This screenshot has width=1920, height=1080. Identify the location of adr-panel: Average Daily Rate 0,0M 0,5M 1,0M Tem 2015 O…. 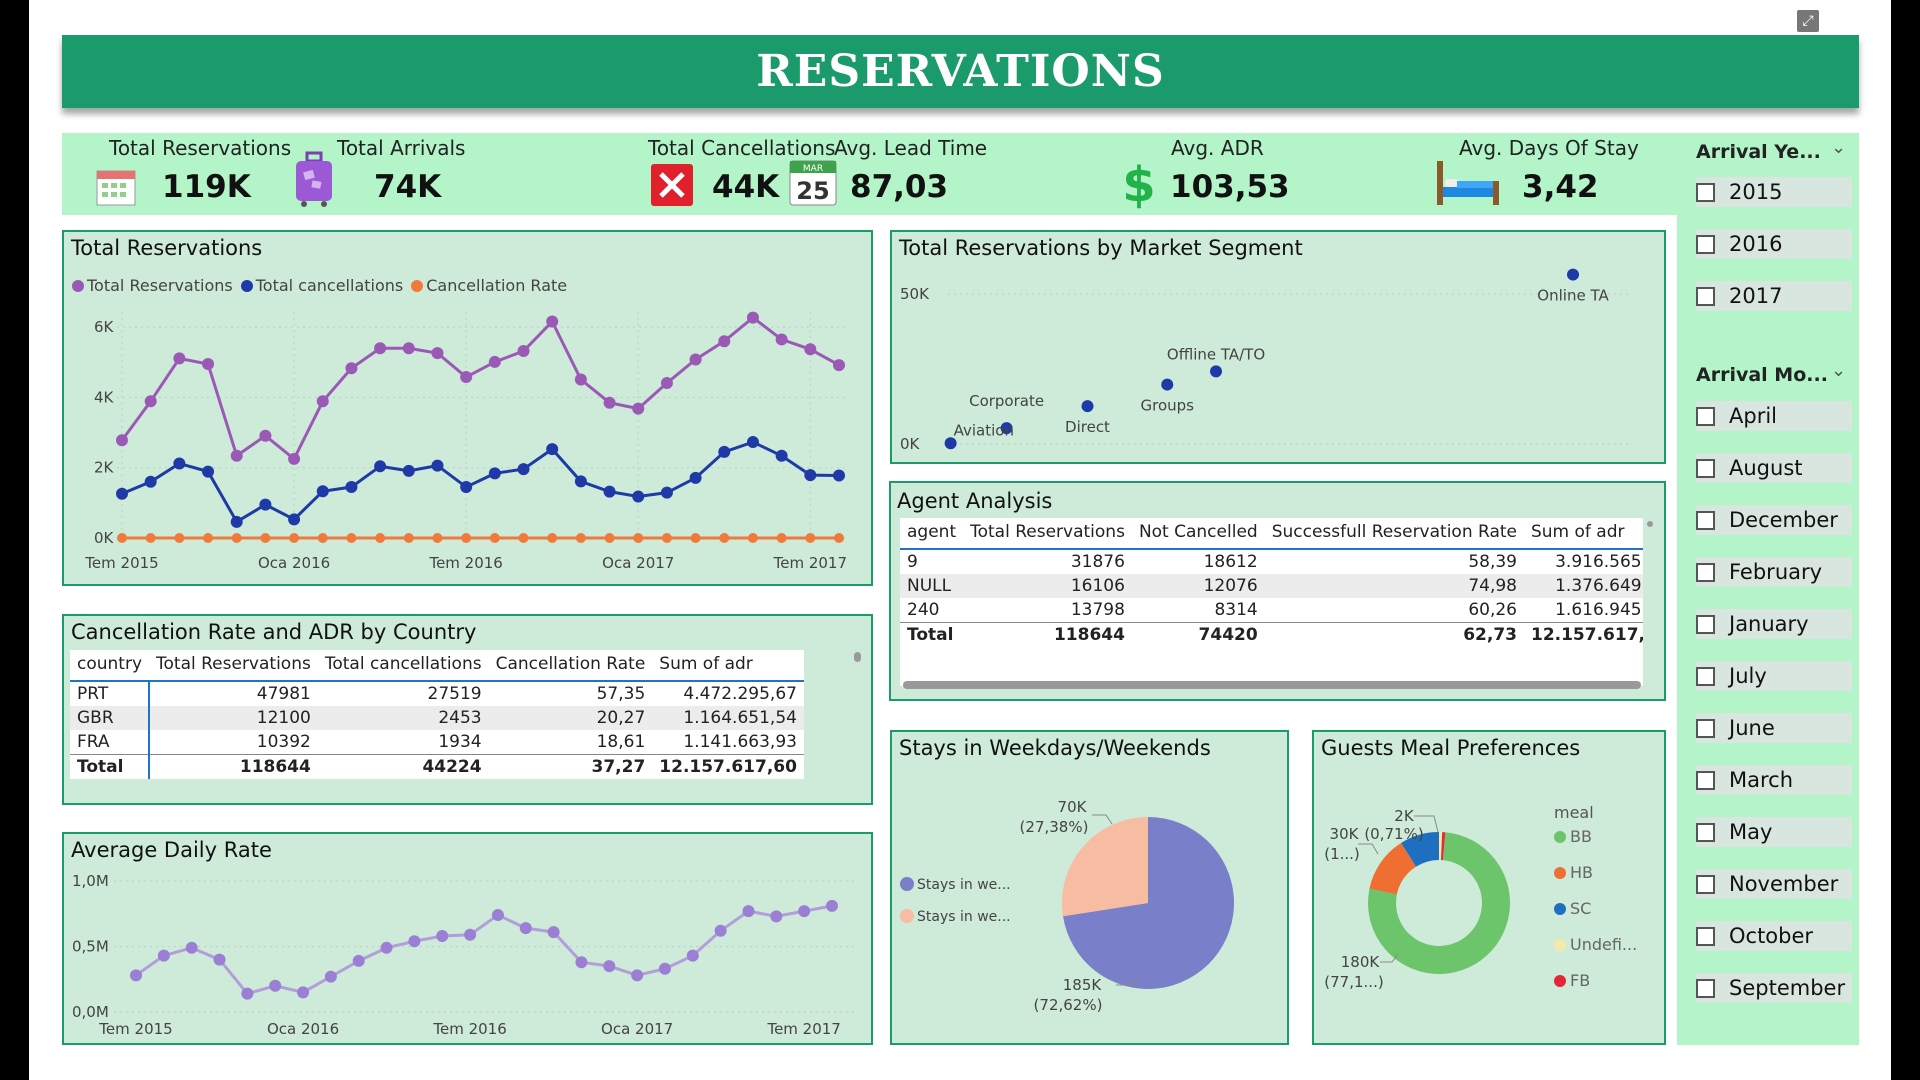
(467, 938).